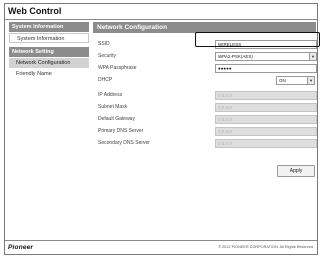 This screenshot has width=323, height=259. I want to click on dhcp-label: DHCP, so click(105, 80).